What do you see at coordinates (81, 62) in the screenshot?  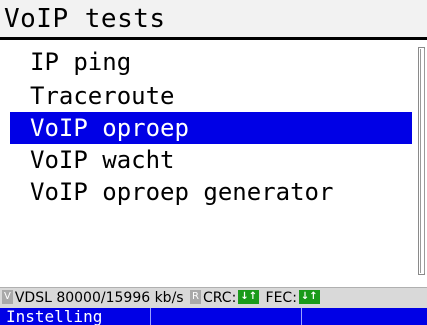 I see `menu-item-label: IP ping` at bounding box center [81, 62].